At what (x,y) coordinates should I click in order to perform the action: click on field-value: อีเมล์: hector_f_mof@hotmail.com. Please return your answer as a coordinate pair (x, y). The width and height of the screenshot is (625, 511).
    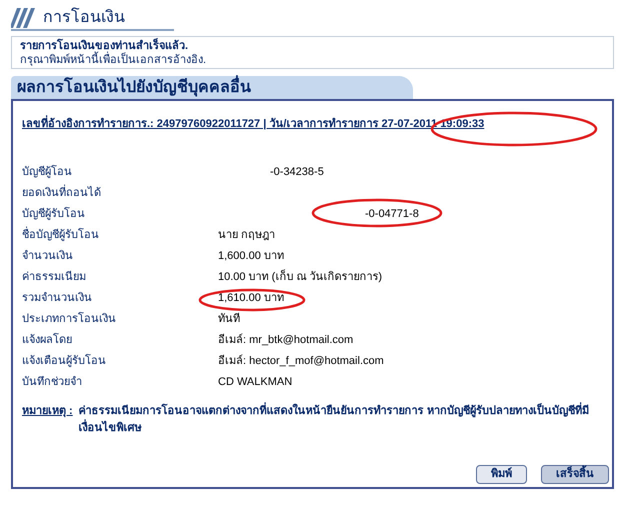
    Looking at the image, I should click on (301, 361).